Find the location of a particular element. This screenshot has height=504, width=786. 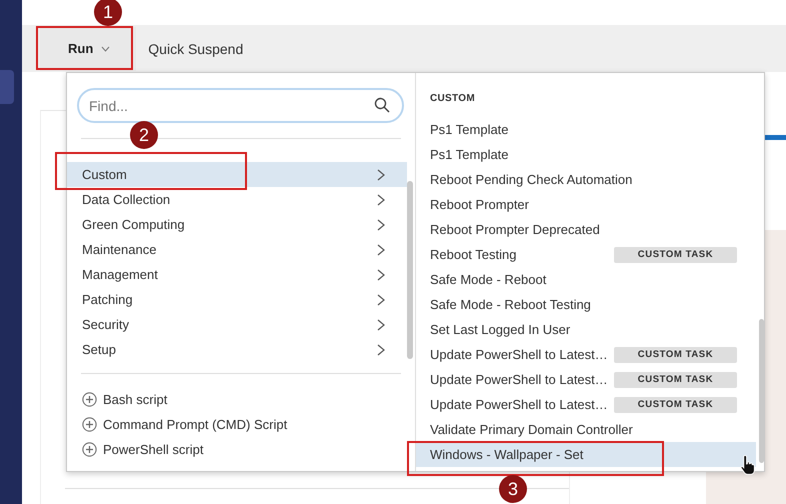

menu-category: Green Computing is located at coordinates (237, 224).